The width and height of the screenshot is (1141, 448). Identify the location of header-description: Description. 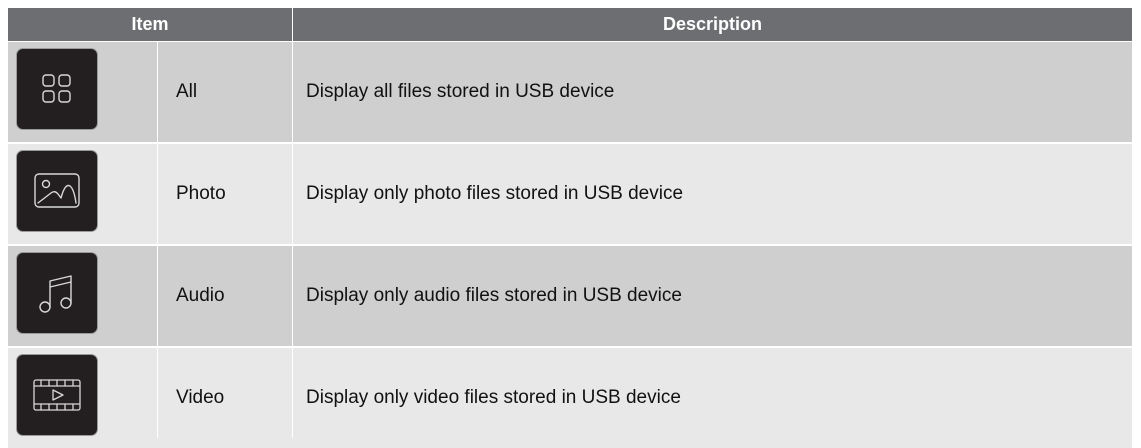
(712, 24).